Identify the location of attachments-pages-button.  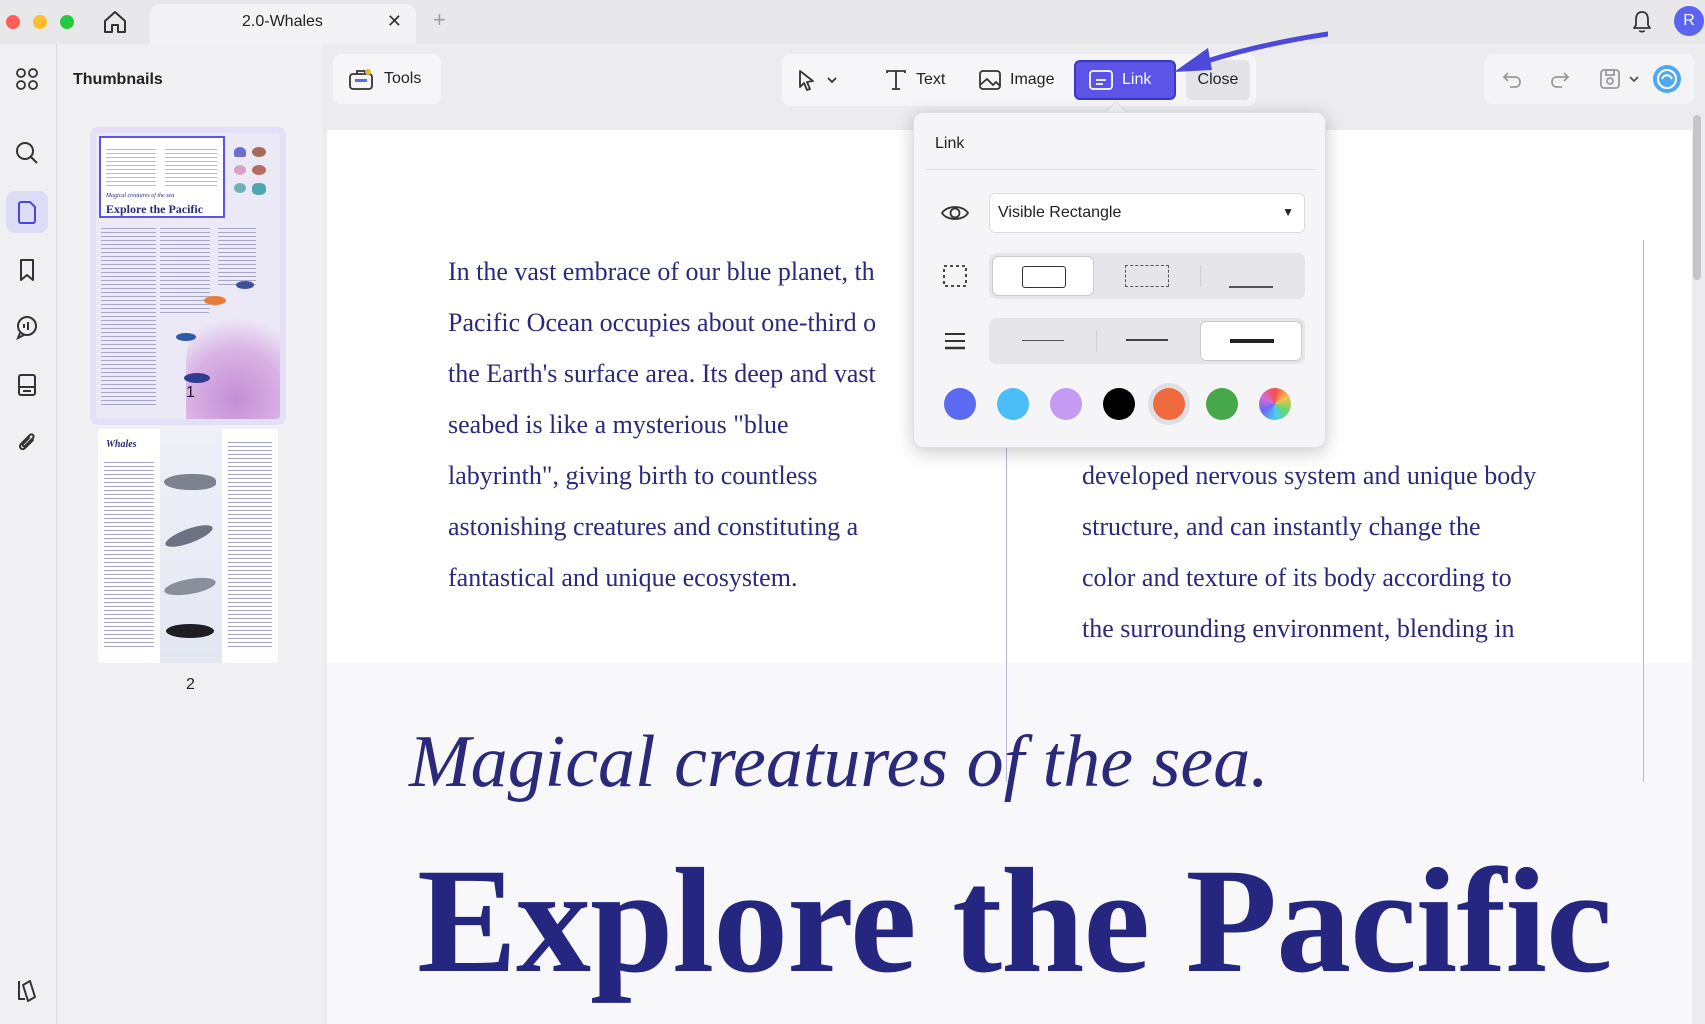
(27, 385).